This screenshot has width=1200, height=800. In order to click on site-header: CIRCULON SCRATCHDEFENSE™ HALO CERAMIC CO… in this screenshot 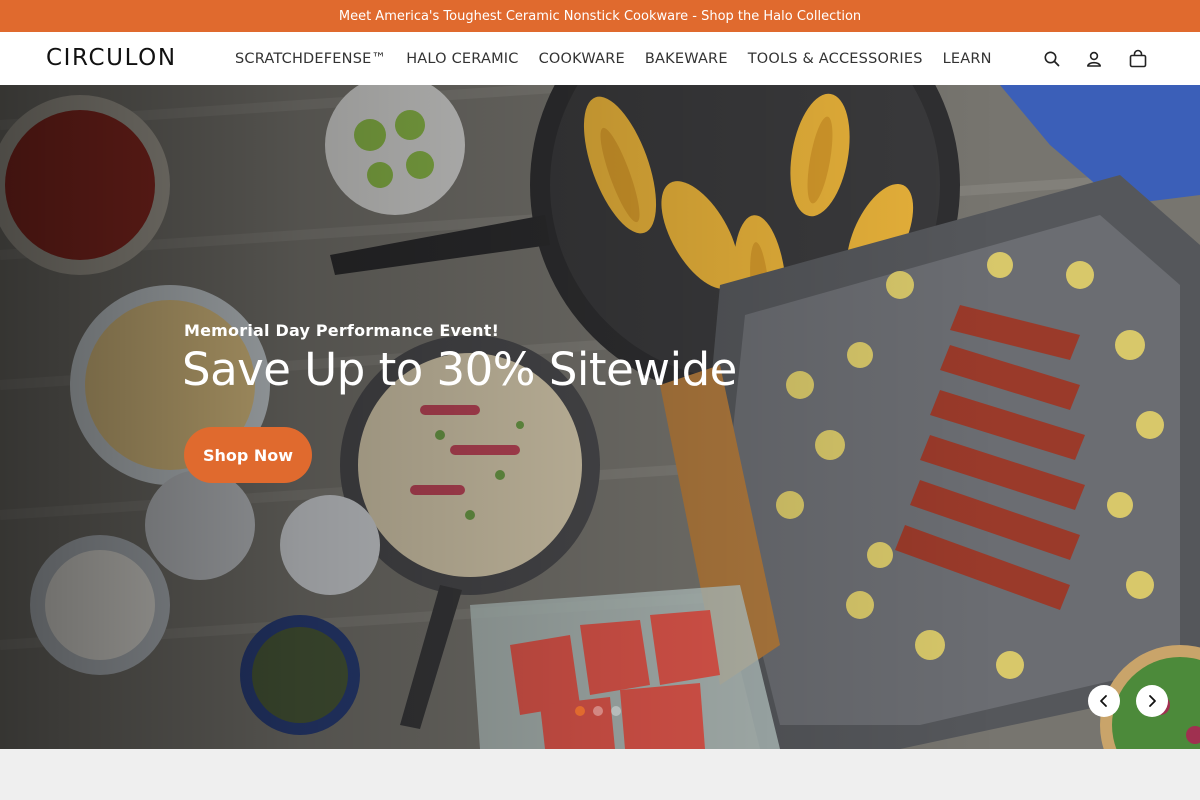, I will do `click(600, 58)`.